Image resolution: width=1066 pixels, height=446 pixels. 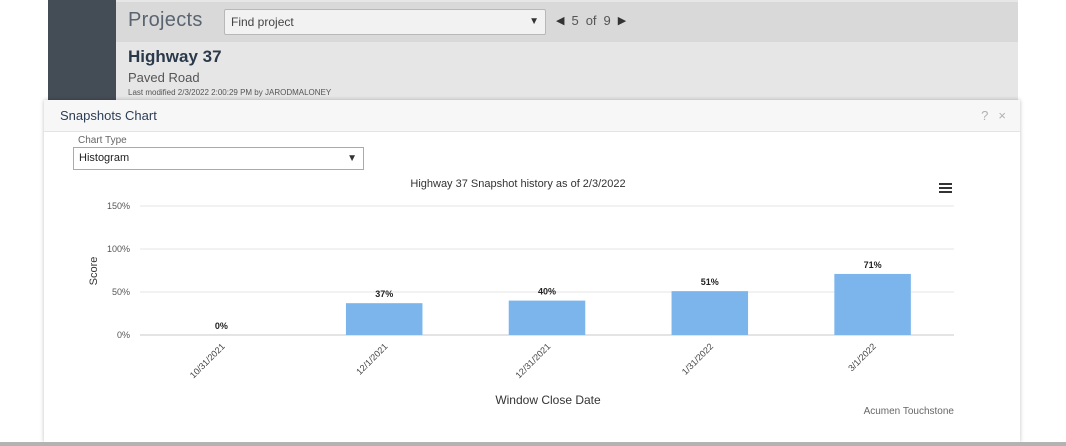 I want to click on pager-of: of, so click(x=591, y=20).